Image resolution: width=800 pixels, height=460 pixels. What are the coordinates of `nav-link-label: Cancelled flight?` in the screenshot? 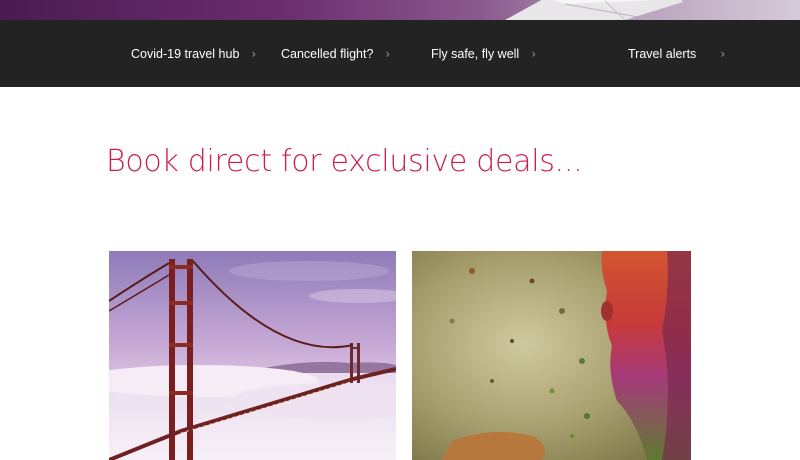 It's located at (327, 54).